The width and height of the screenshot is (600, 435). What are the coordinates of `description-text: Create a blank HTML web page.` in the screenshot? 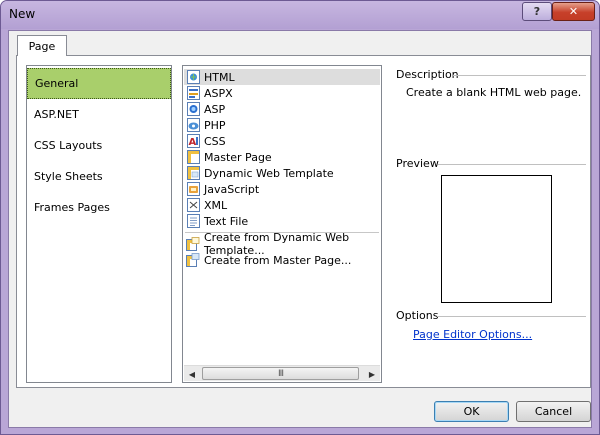 It's located at (494, 92).